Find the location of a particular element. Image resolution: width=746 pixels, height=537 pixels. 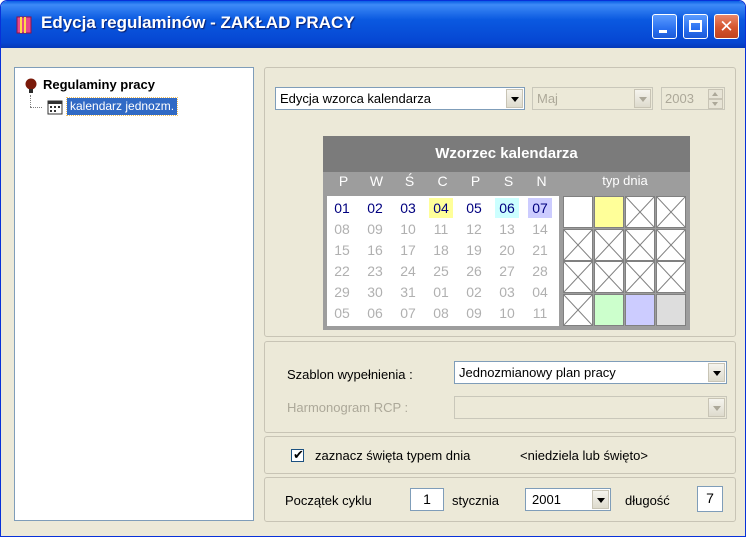

cycle-length-label: długość is located at coordinates (647, 500).